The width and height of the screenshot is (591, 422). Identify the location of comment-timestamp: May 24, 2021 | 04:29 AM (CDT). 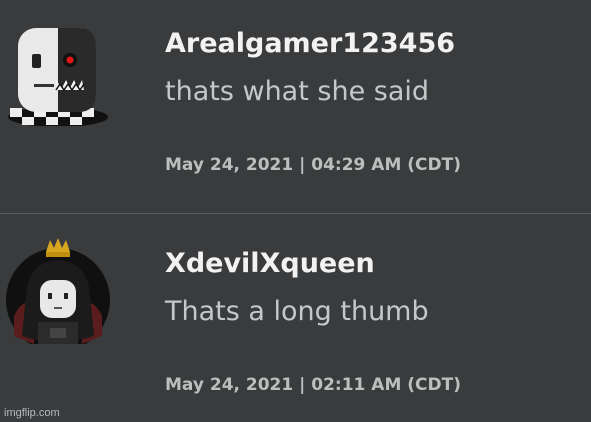
(313, 165).